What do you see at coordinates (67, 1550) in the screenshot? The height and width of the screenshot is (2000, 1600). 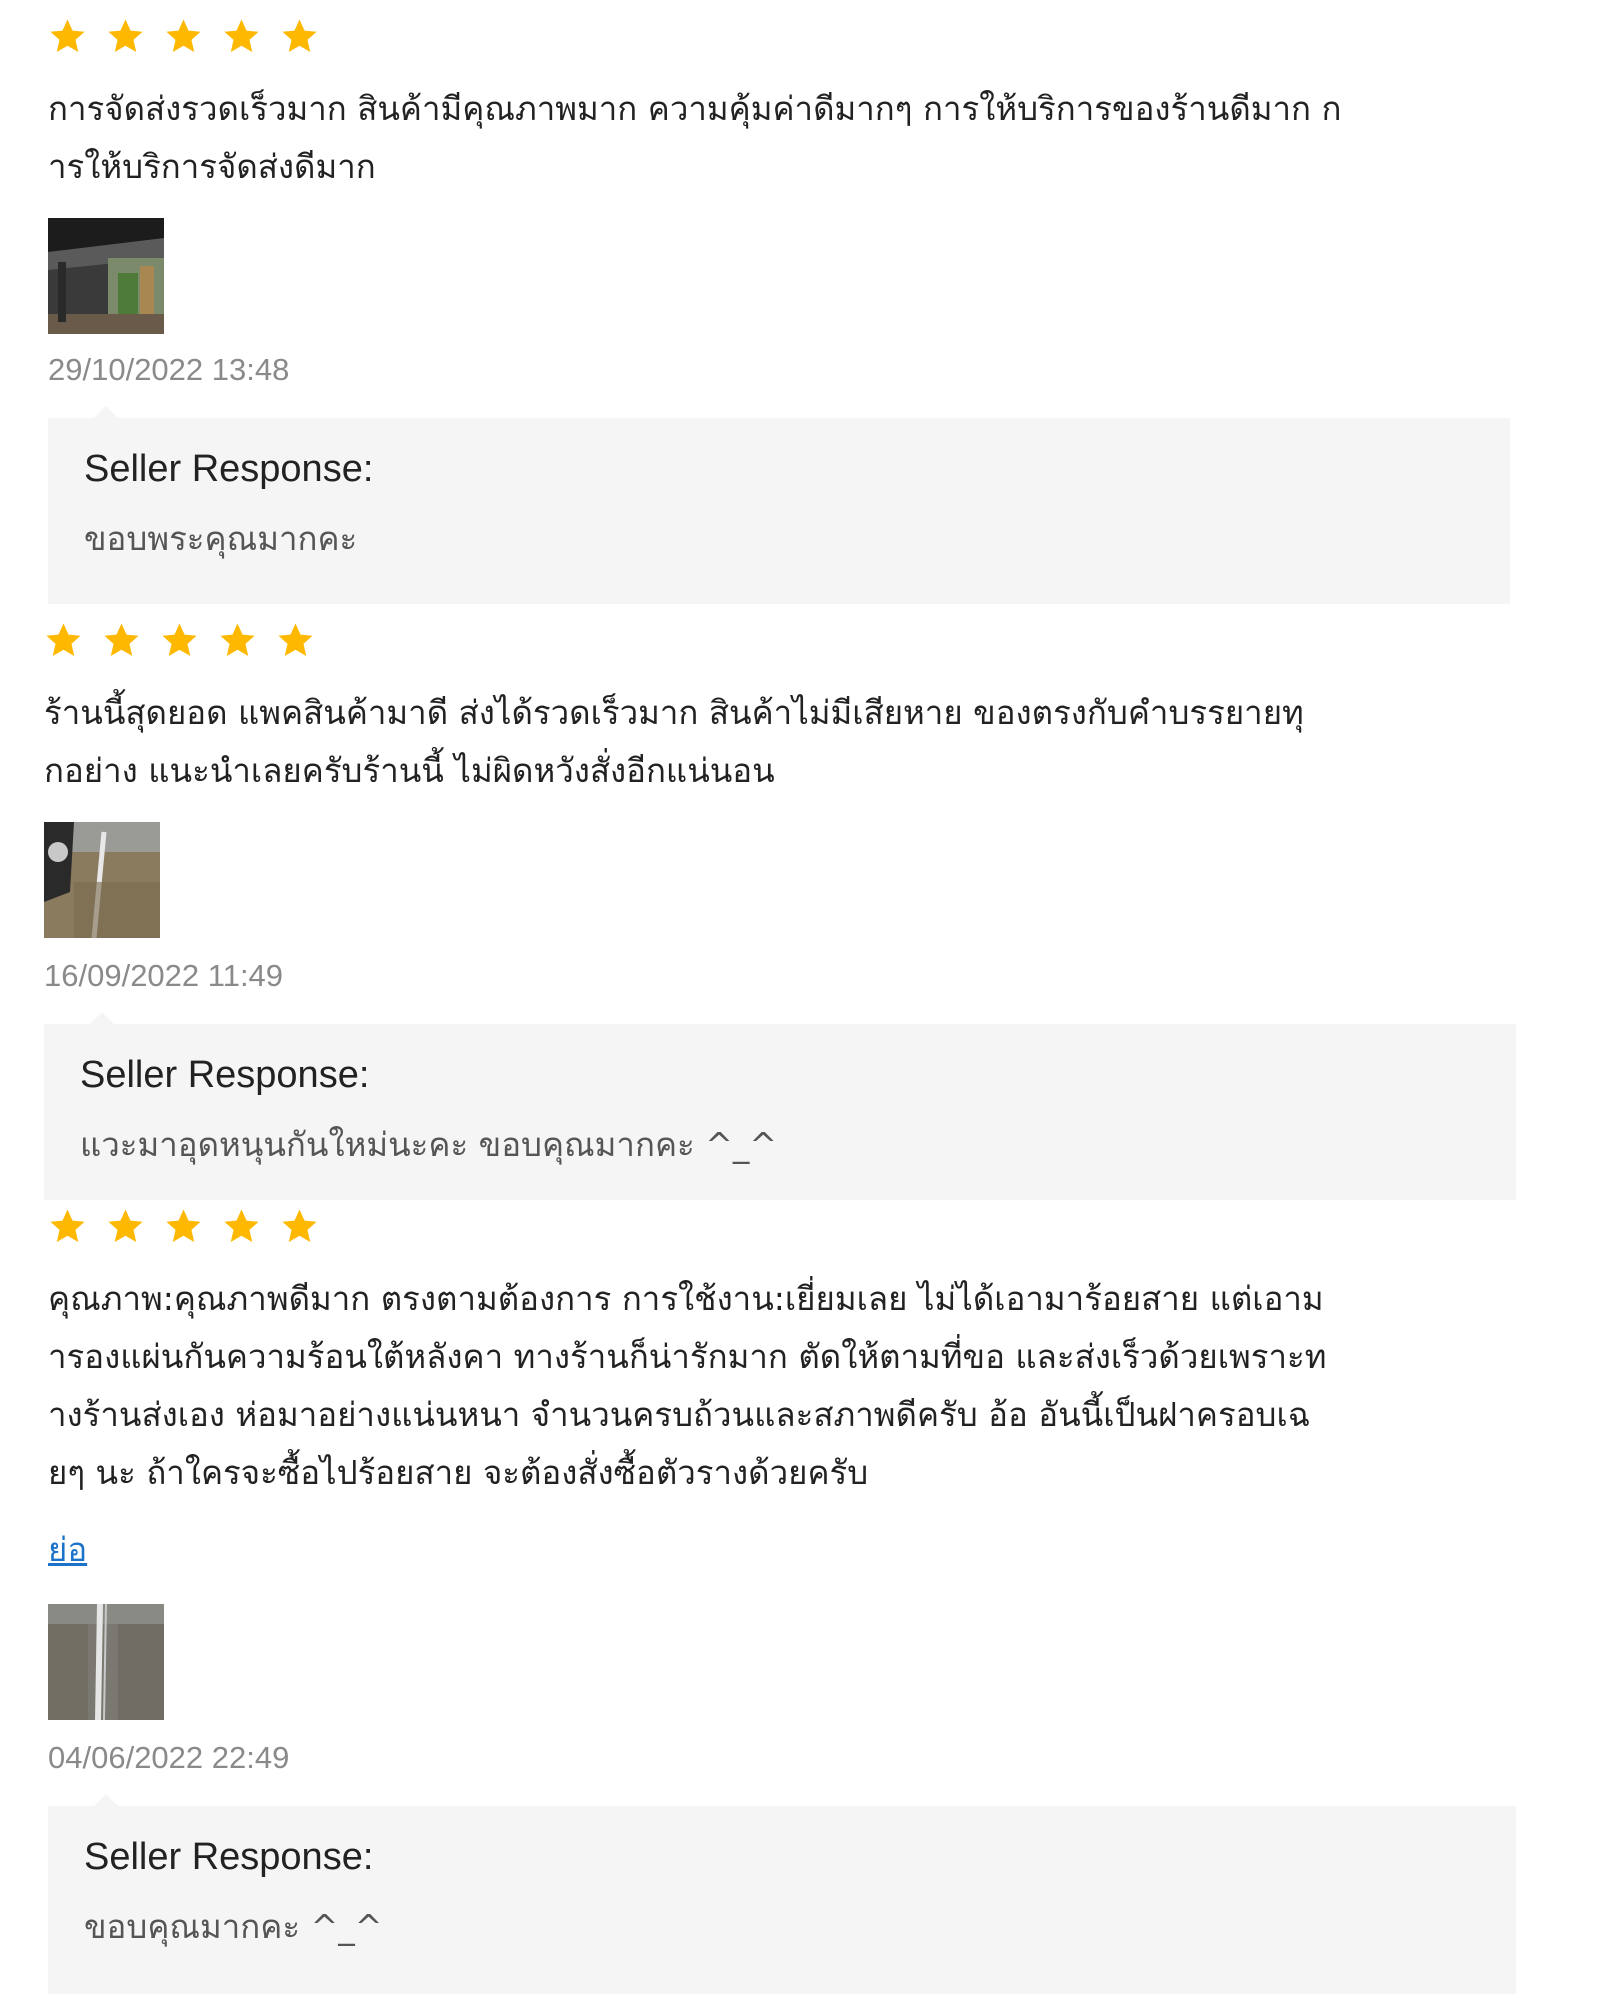 I see `collapse-review-link: ย่อ` at bounding box center [67, 1550].